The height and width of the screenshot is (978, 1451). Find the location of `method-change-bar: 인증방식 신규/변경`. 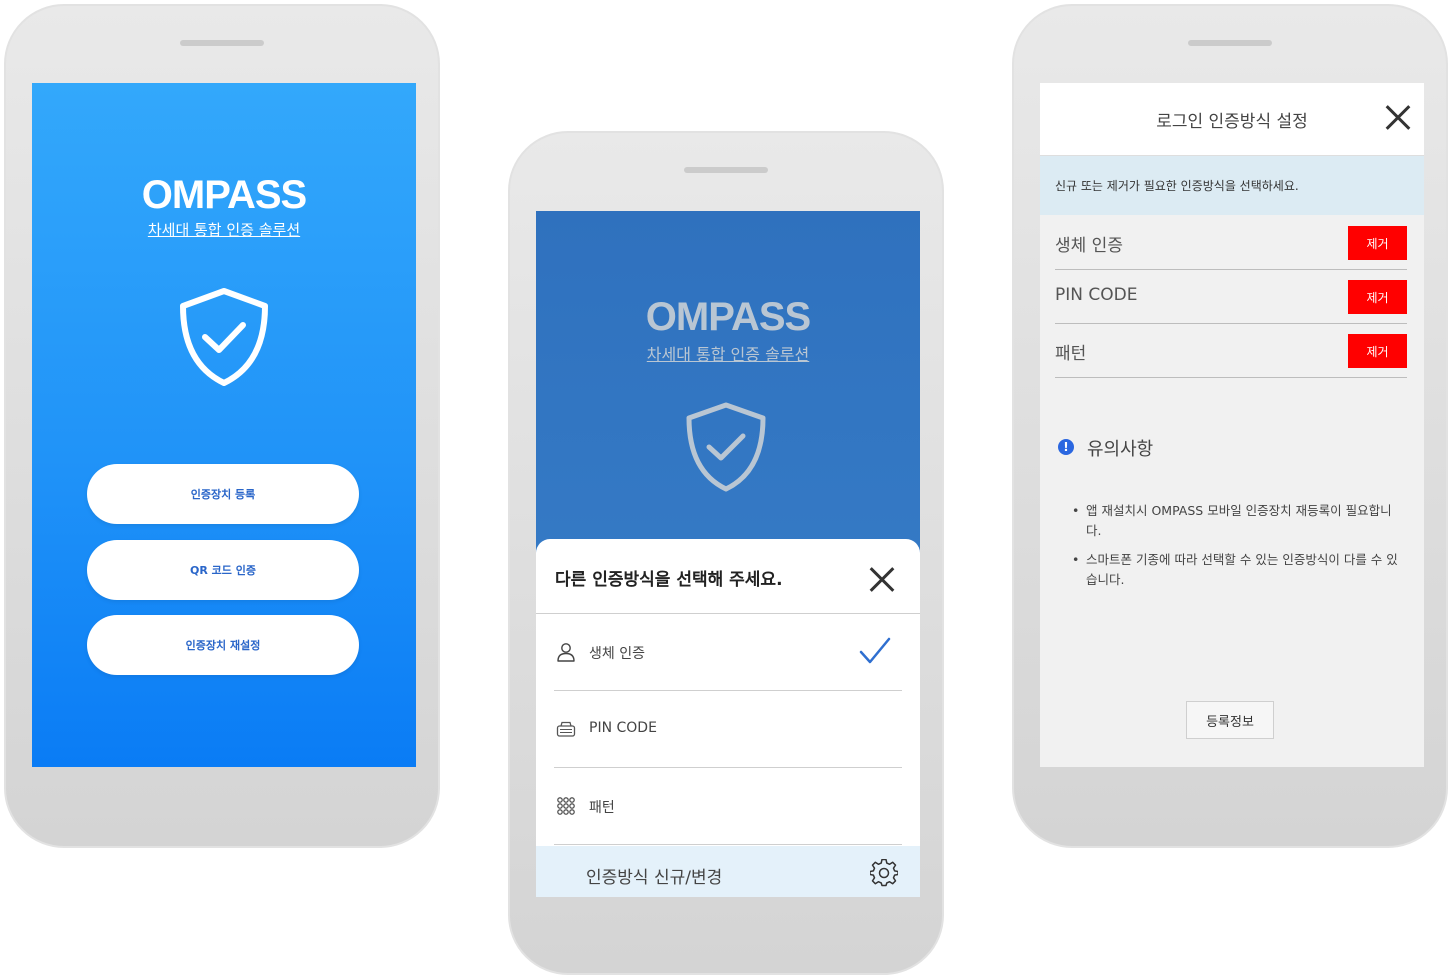

method-change-bar: 인증방식 신규/변경 is located at coordinates (728, 871).